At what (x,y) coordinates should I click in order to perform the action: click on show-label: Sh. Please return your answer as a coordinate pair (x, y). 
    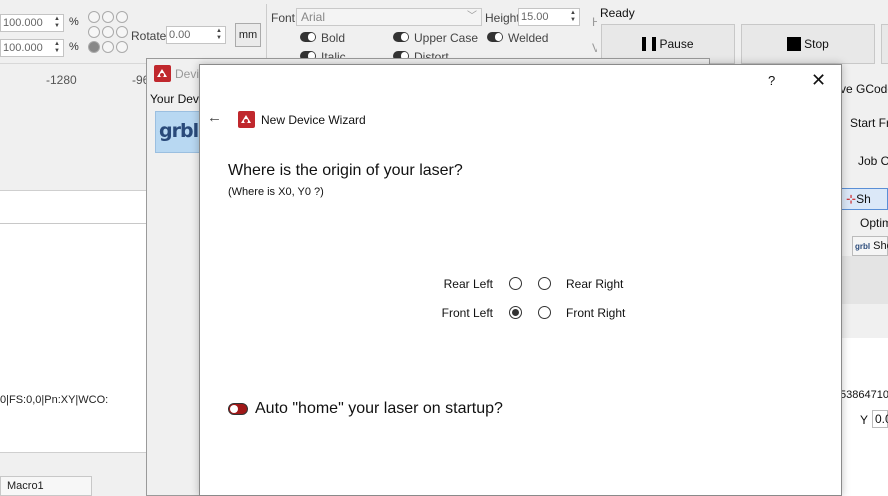
    Looking at the image, I should click on (863, 199).